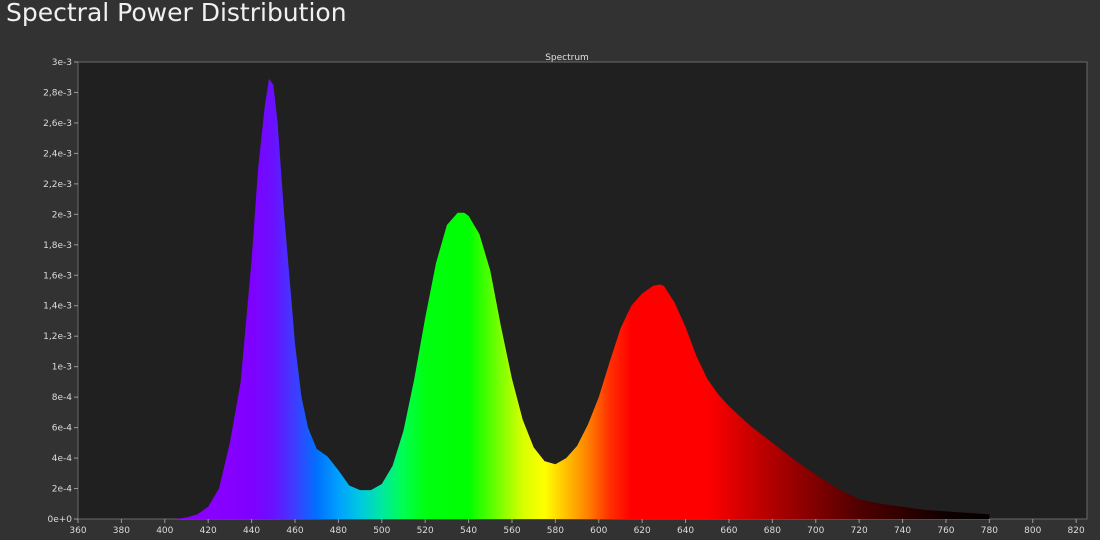  Describe the element at coordinates (62, 429) in the screenshot. I see `y-tick-label: 6e-4` at that location.